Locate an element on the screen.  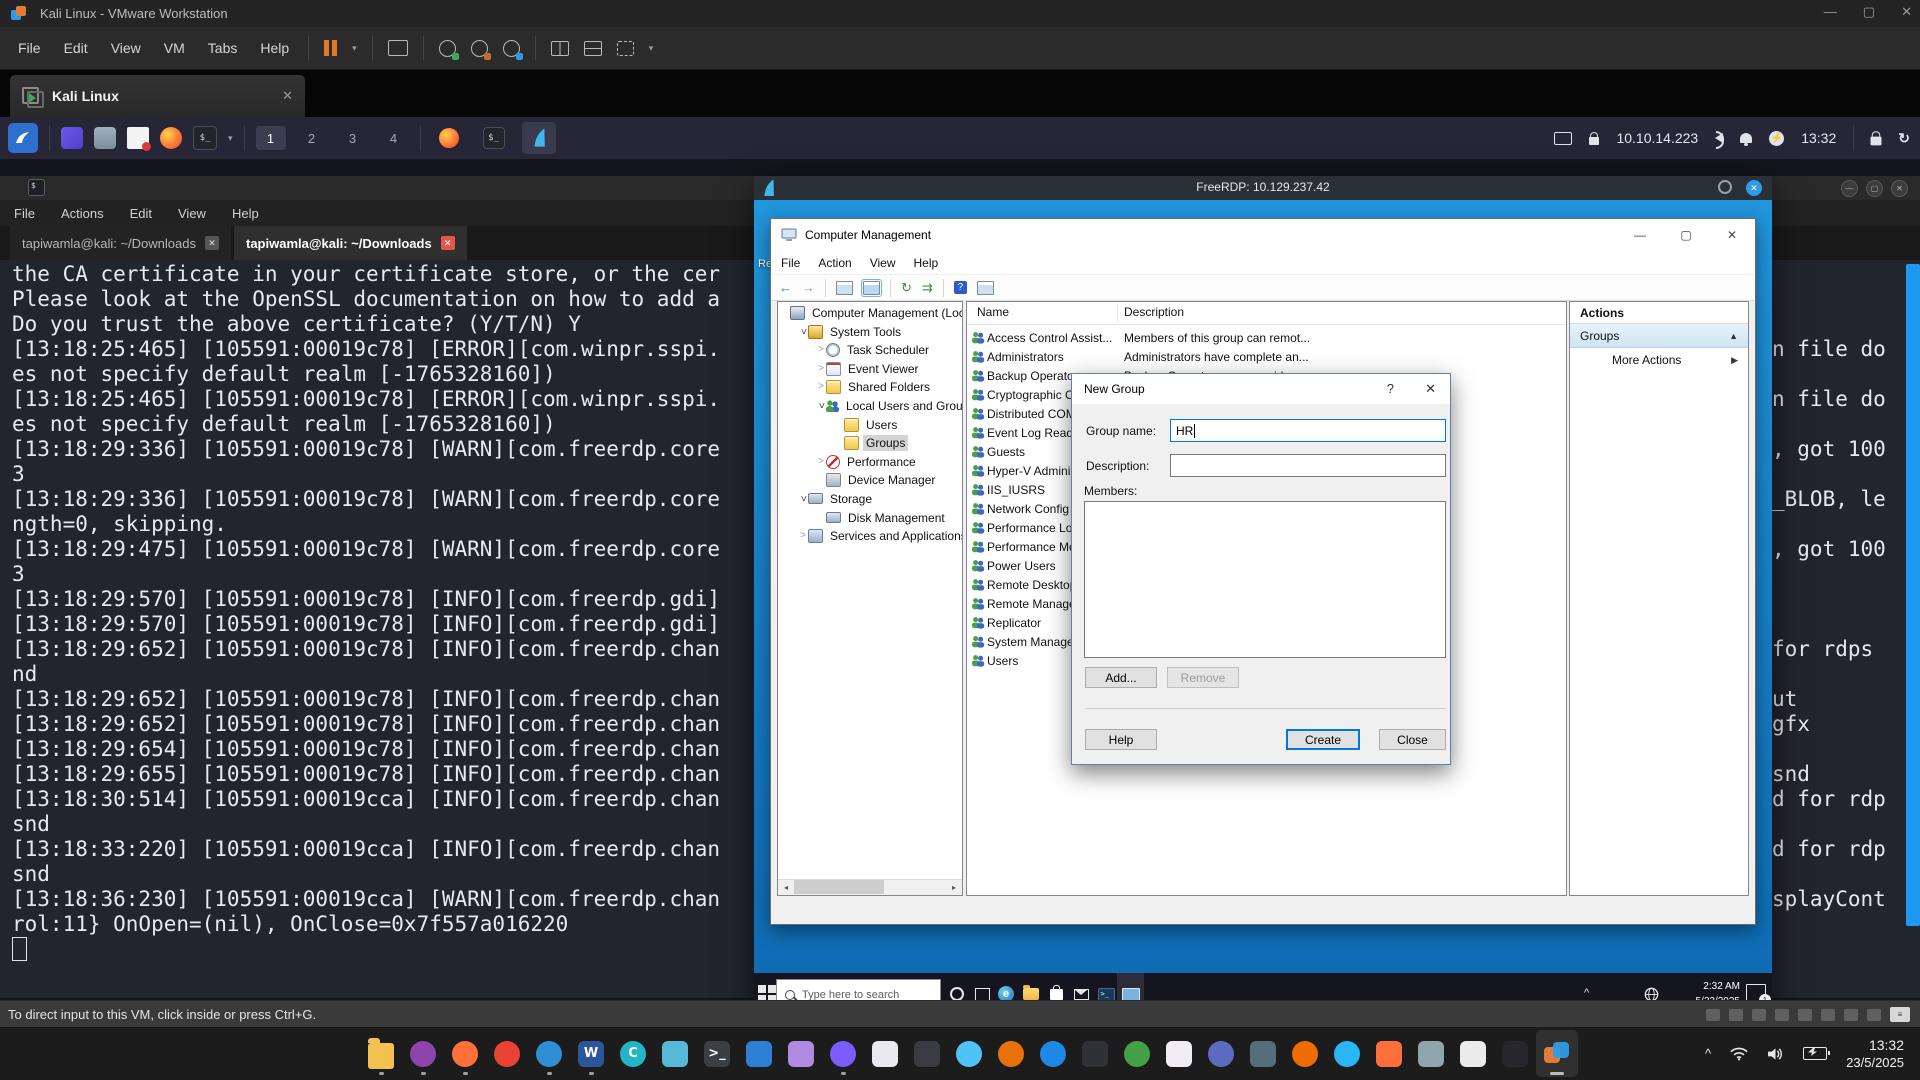
menu-file: File is located at coordinates (29, 48).